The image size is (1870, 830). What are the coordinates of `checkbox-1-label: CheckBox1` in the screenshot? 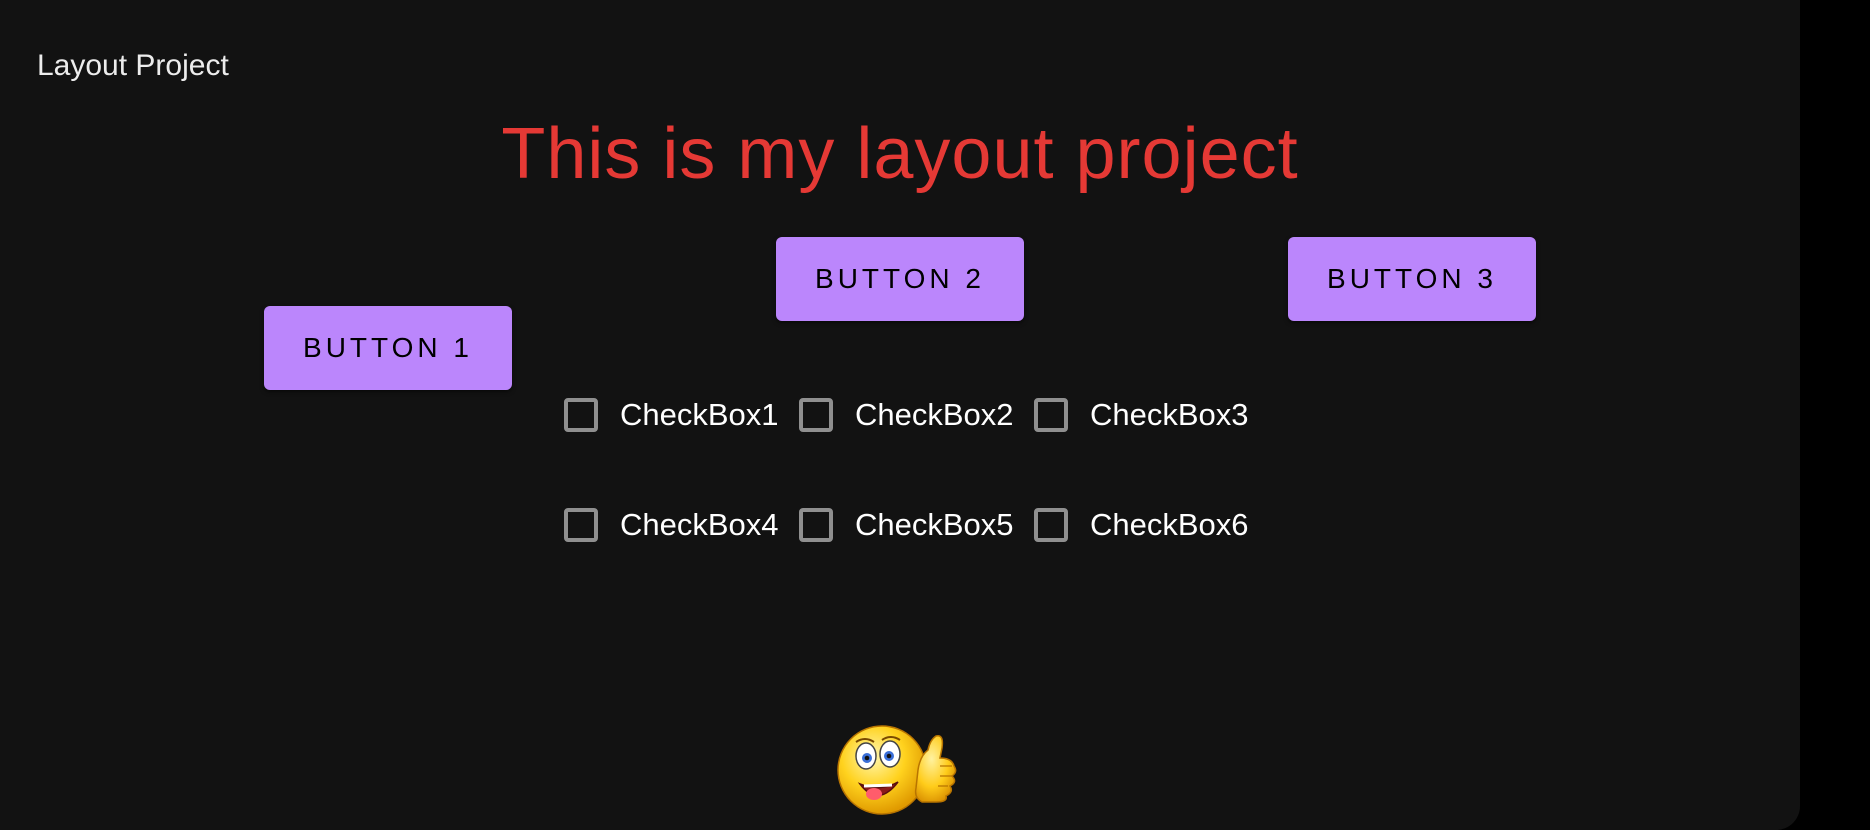 It's located at (699, 415).